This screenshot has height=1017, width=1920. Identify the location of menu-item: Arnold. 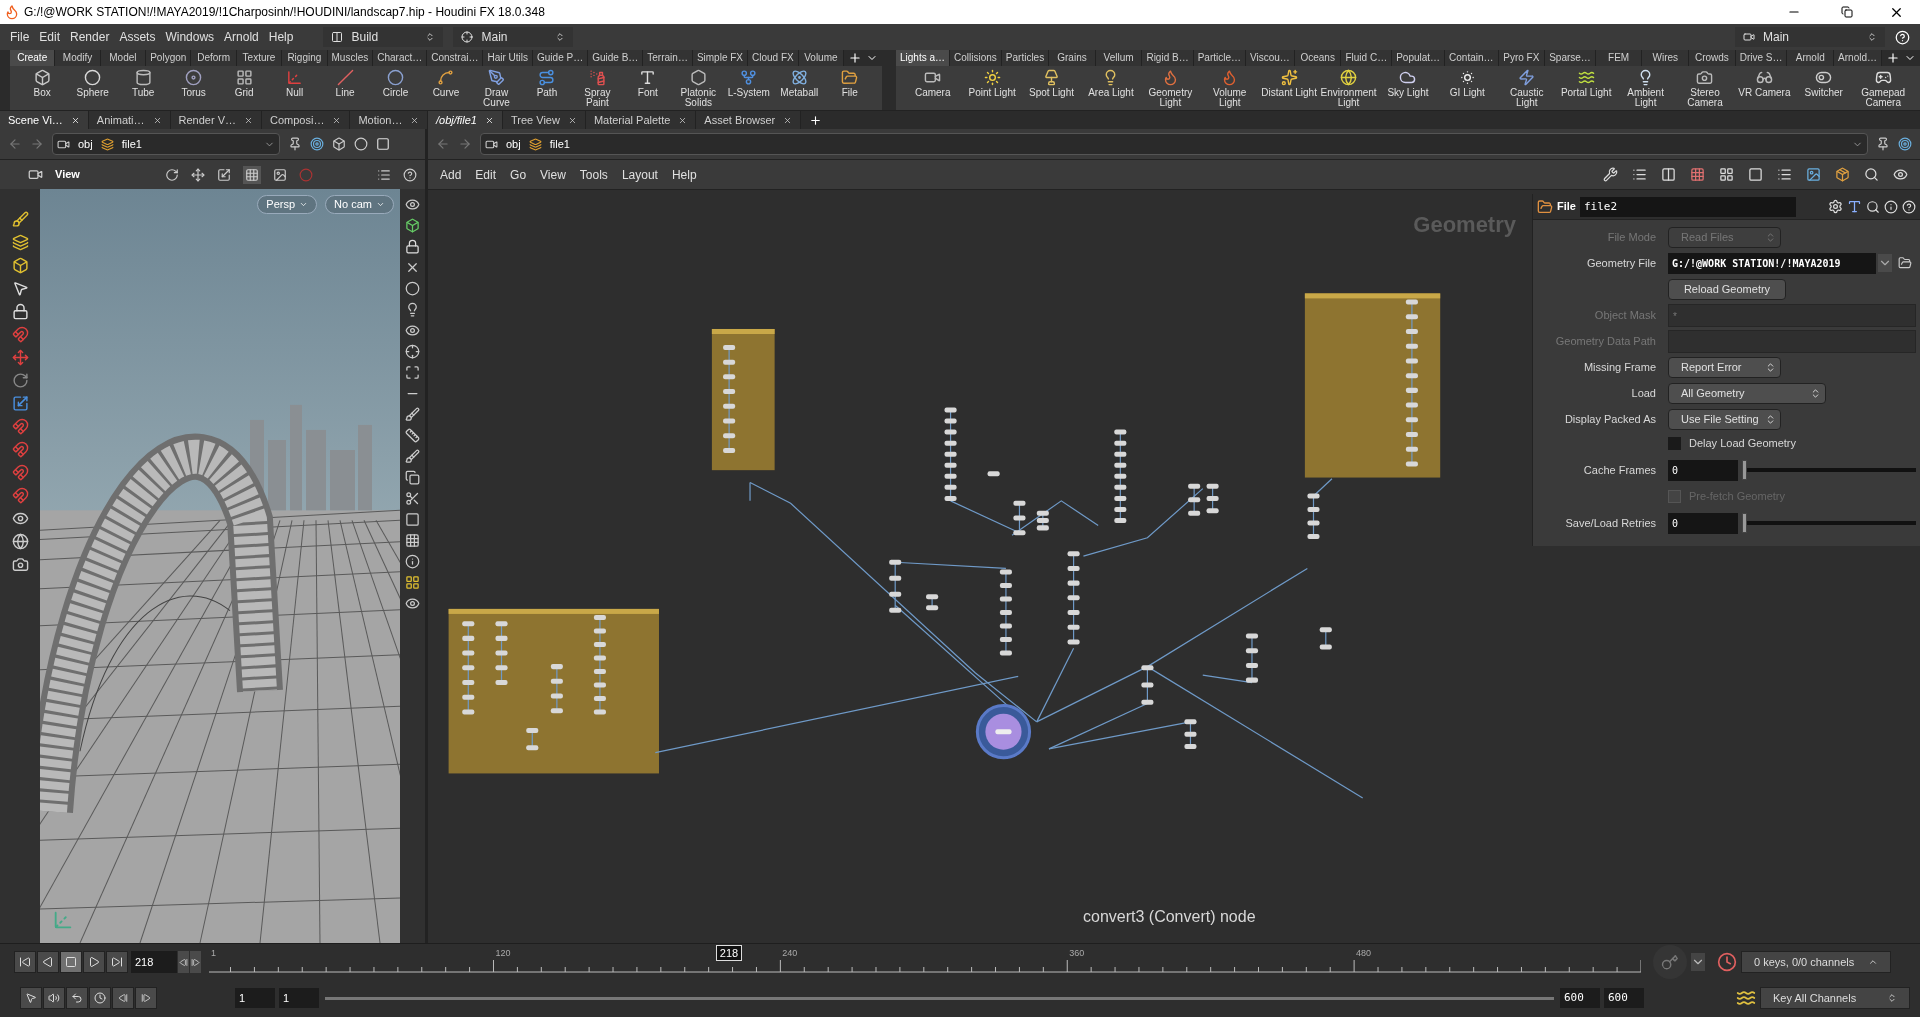
(241, 37).